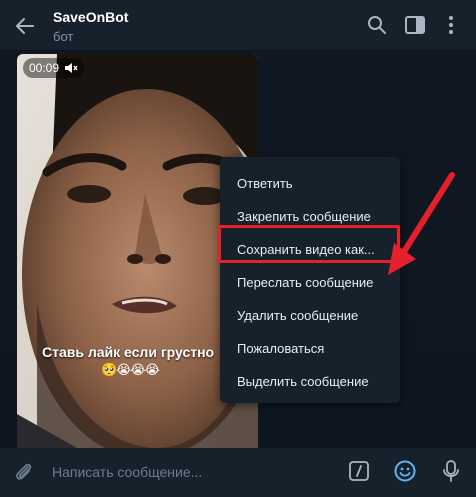 The height and width of the screenshot is (497, 476). I want to click on sidebar-toggle-icon, so click(415, 25).